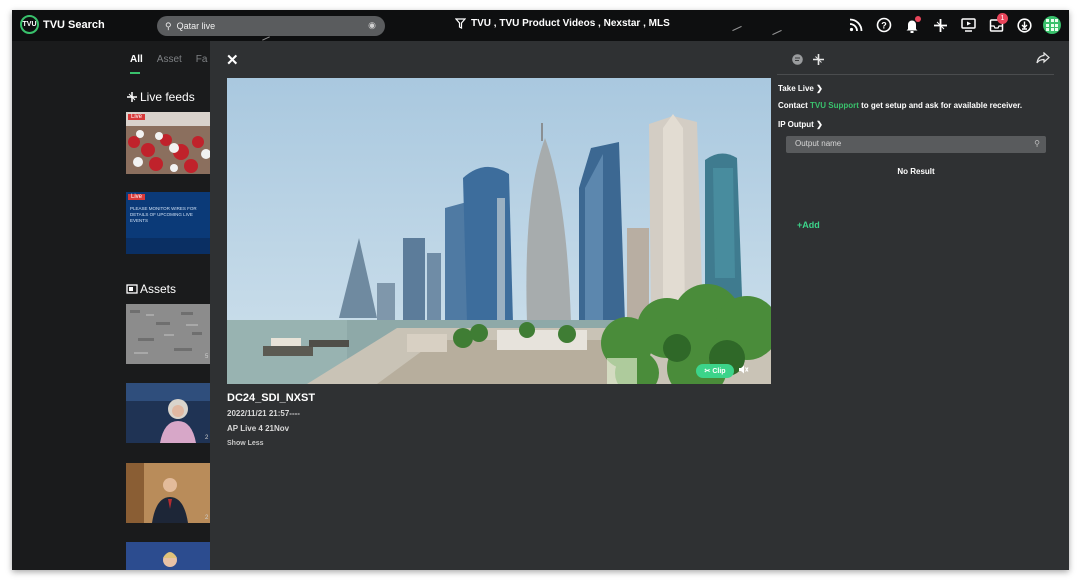  Describe the element at coordinates (158, 289) in the screenshot. I see `assets-title: Assets` at that location.